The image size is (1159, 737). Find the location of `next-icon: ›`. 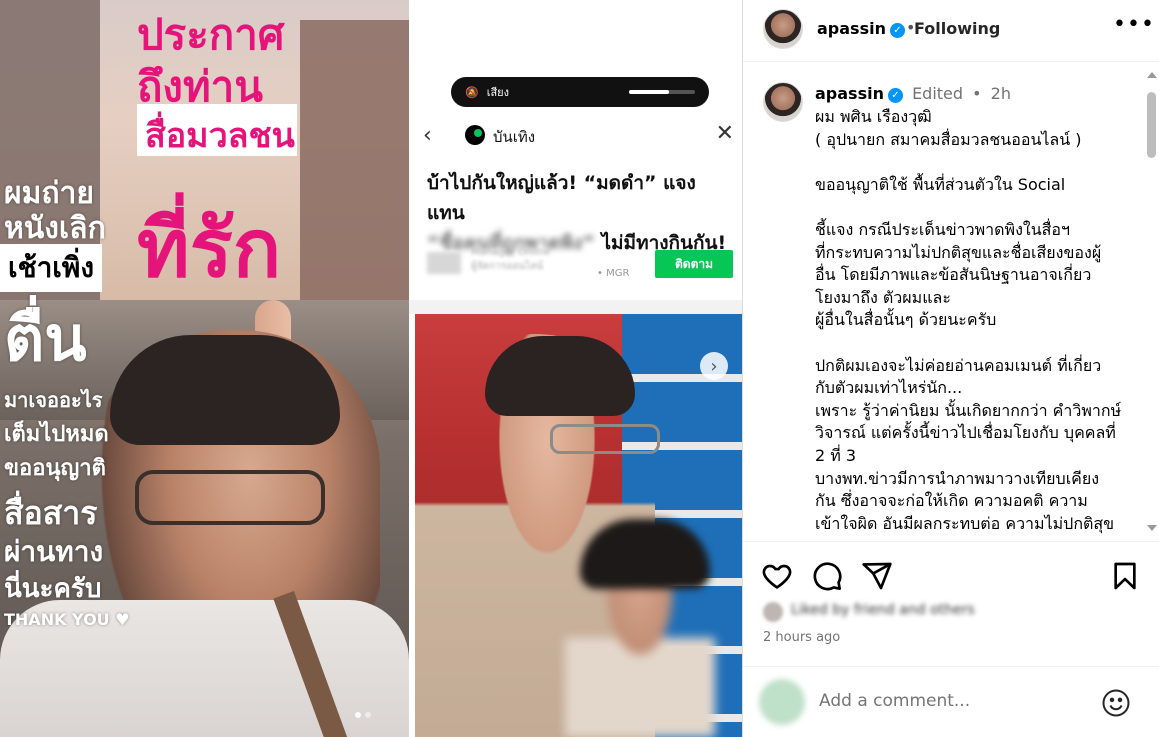

next-icon: › is located at coordinates (714, 366).